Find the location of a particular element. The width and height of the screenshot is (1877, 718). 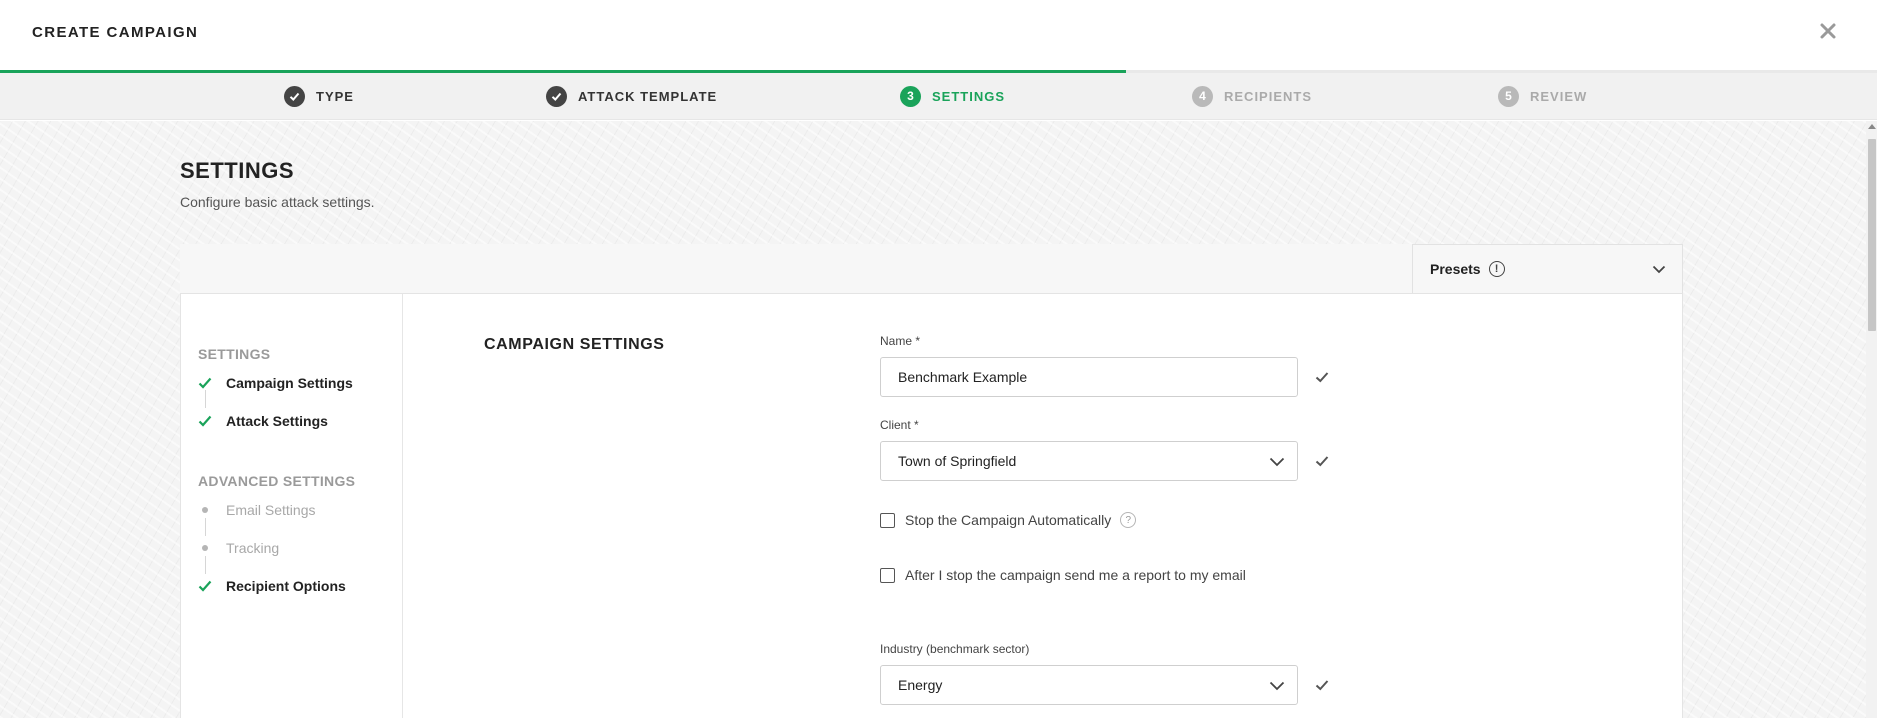

nav-item-label: Tracking is located at coordinates (253, 548).